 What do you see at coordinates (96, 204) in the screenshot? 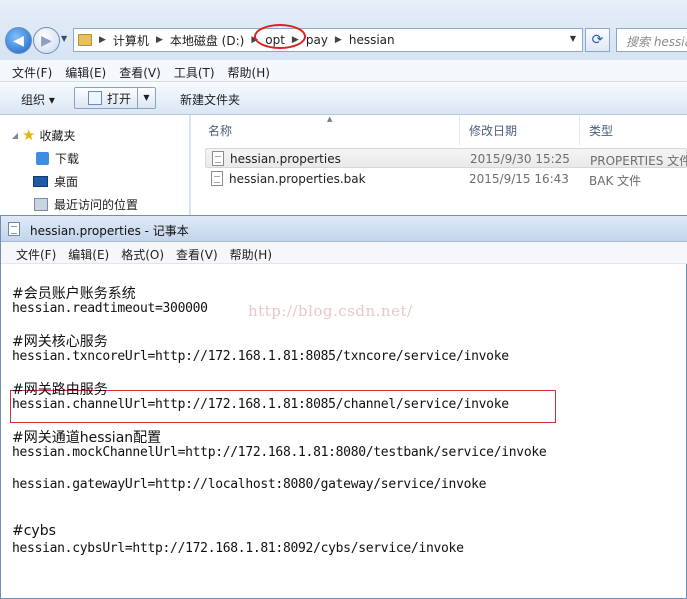
I see `nav-label-recent: 最近访问的位置` at bounding box center [96, 204].